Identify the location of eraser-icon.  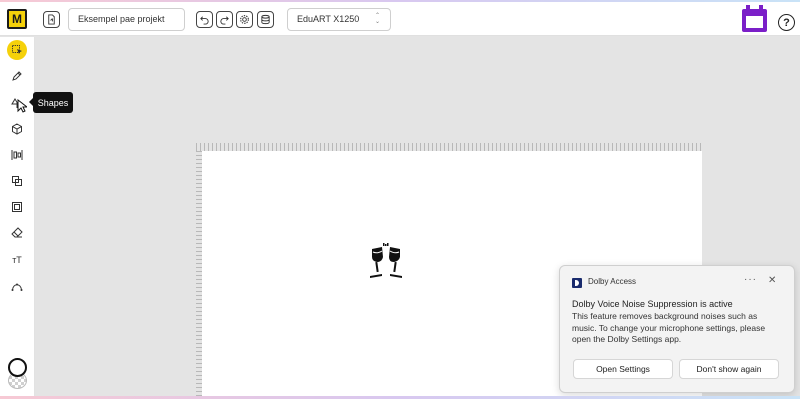
(17, 232).